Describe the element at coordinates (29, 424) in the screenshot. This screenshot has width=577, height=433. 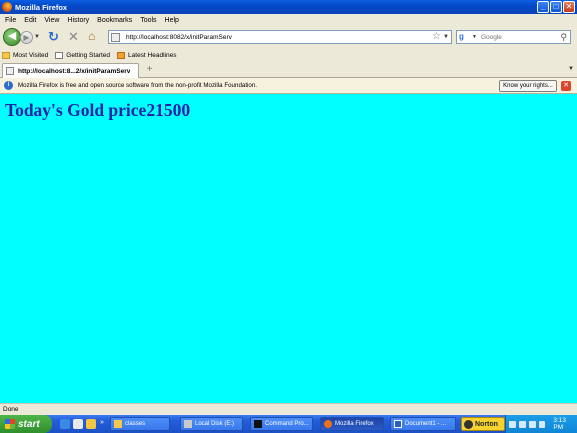
I see `start-label: start` at that location.